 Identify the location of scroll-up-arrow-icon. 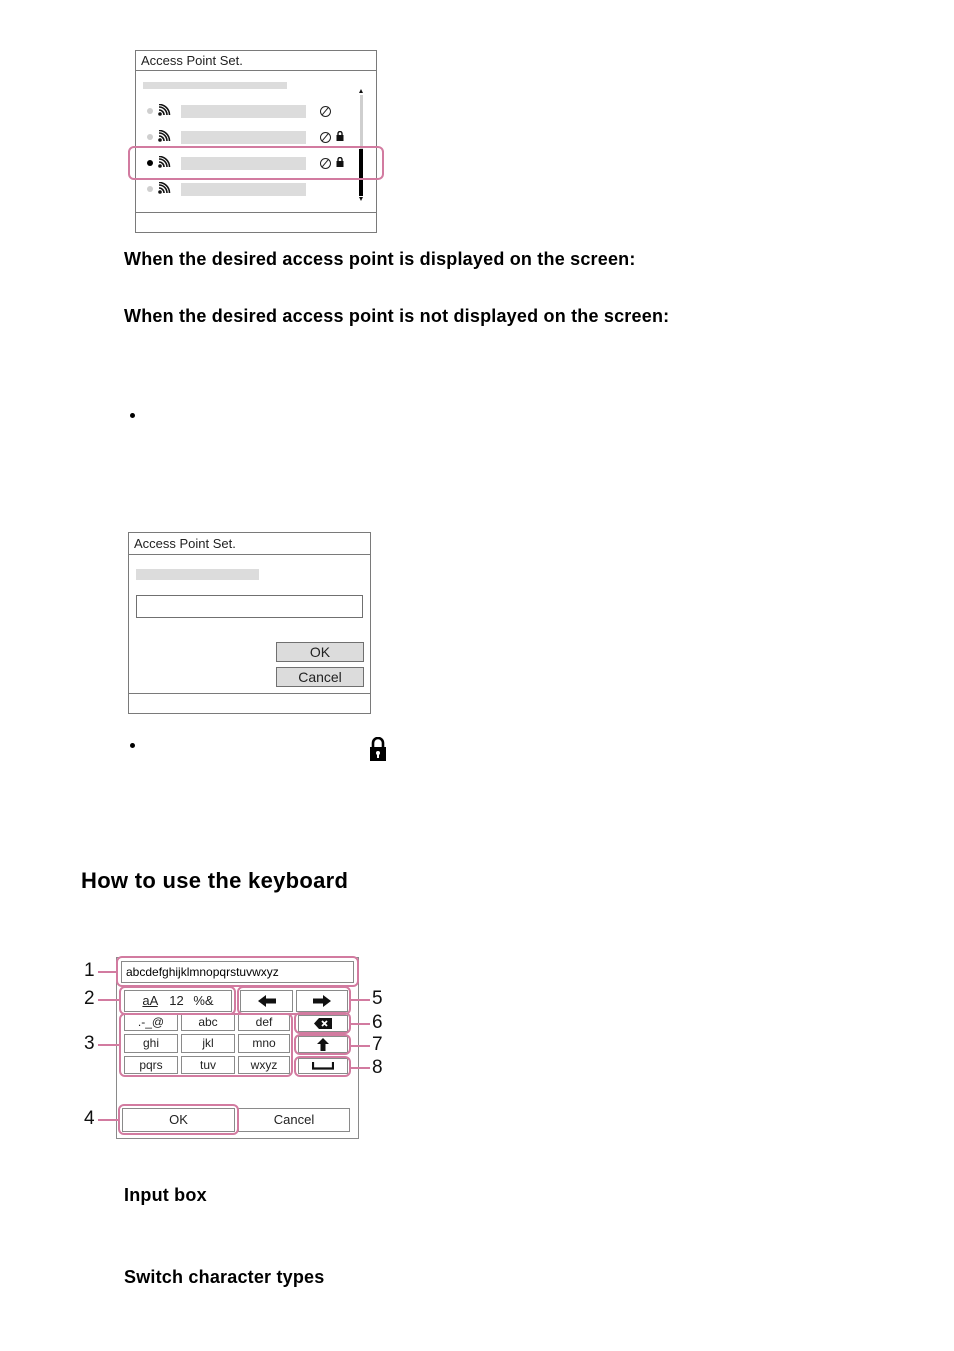
(361, 91).